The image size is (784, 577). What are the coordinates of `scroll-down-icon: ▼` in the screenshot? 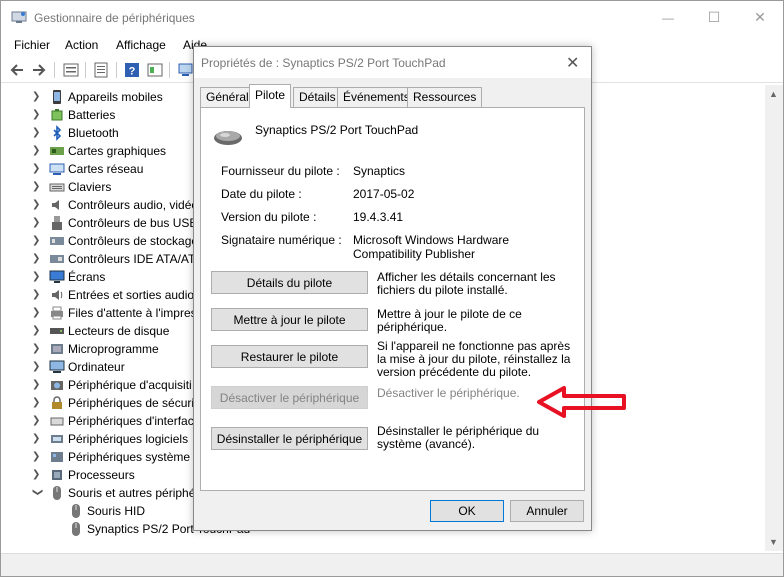 It's located at (773, 542).